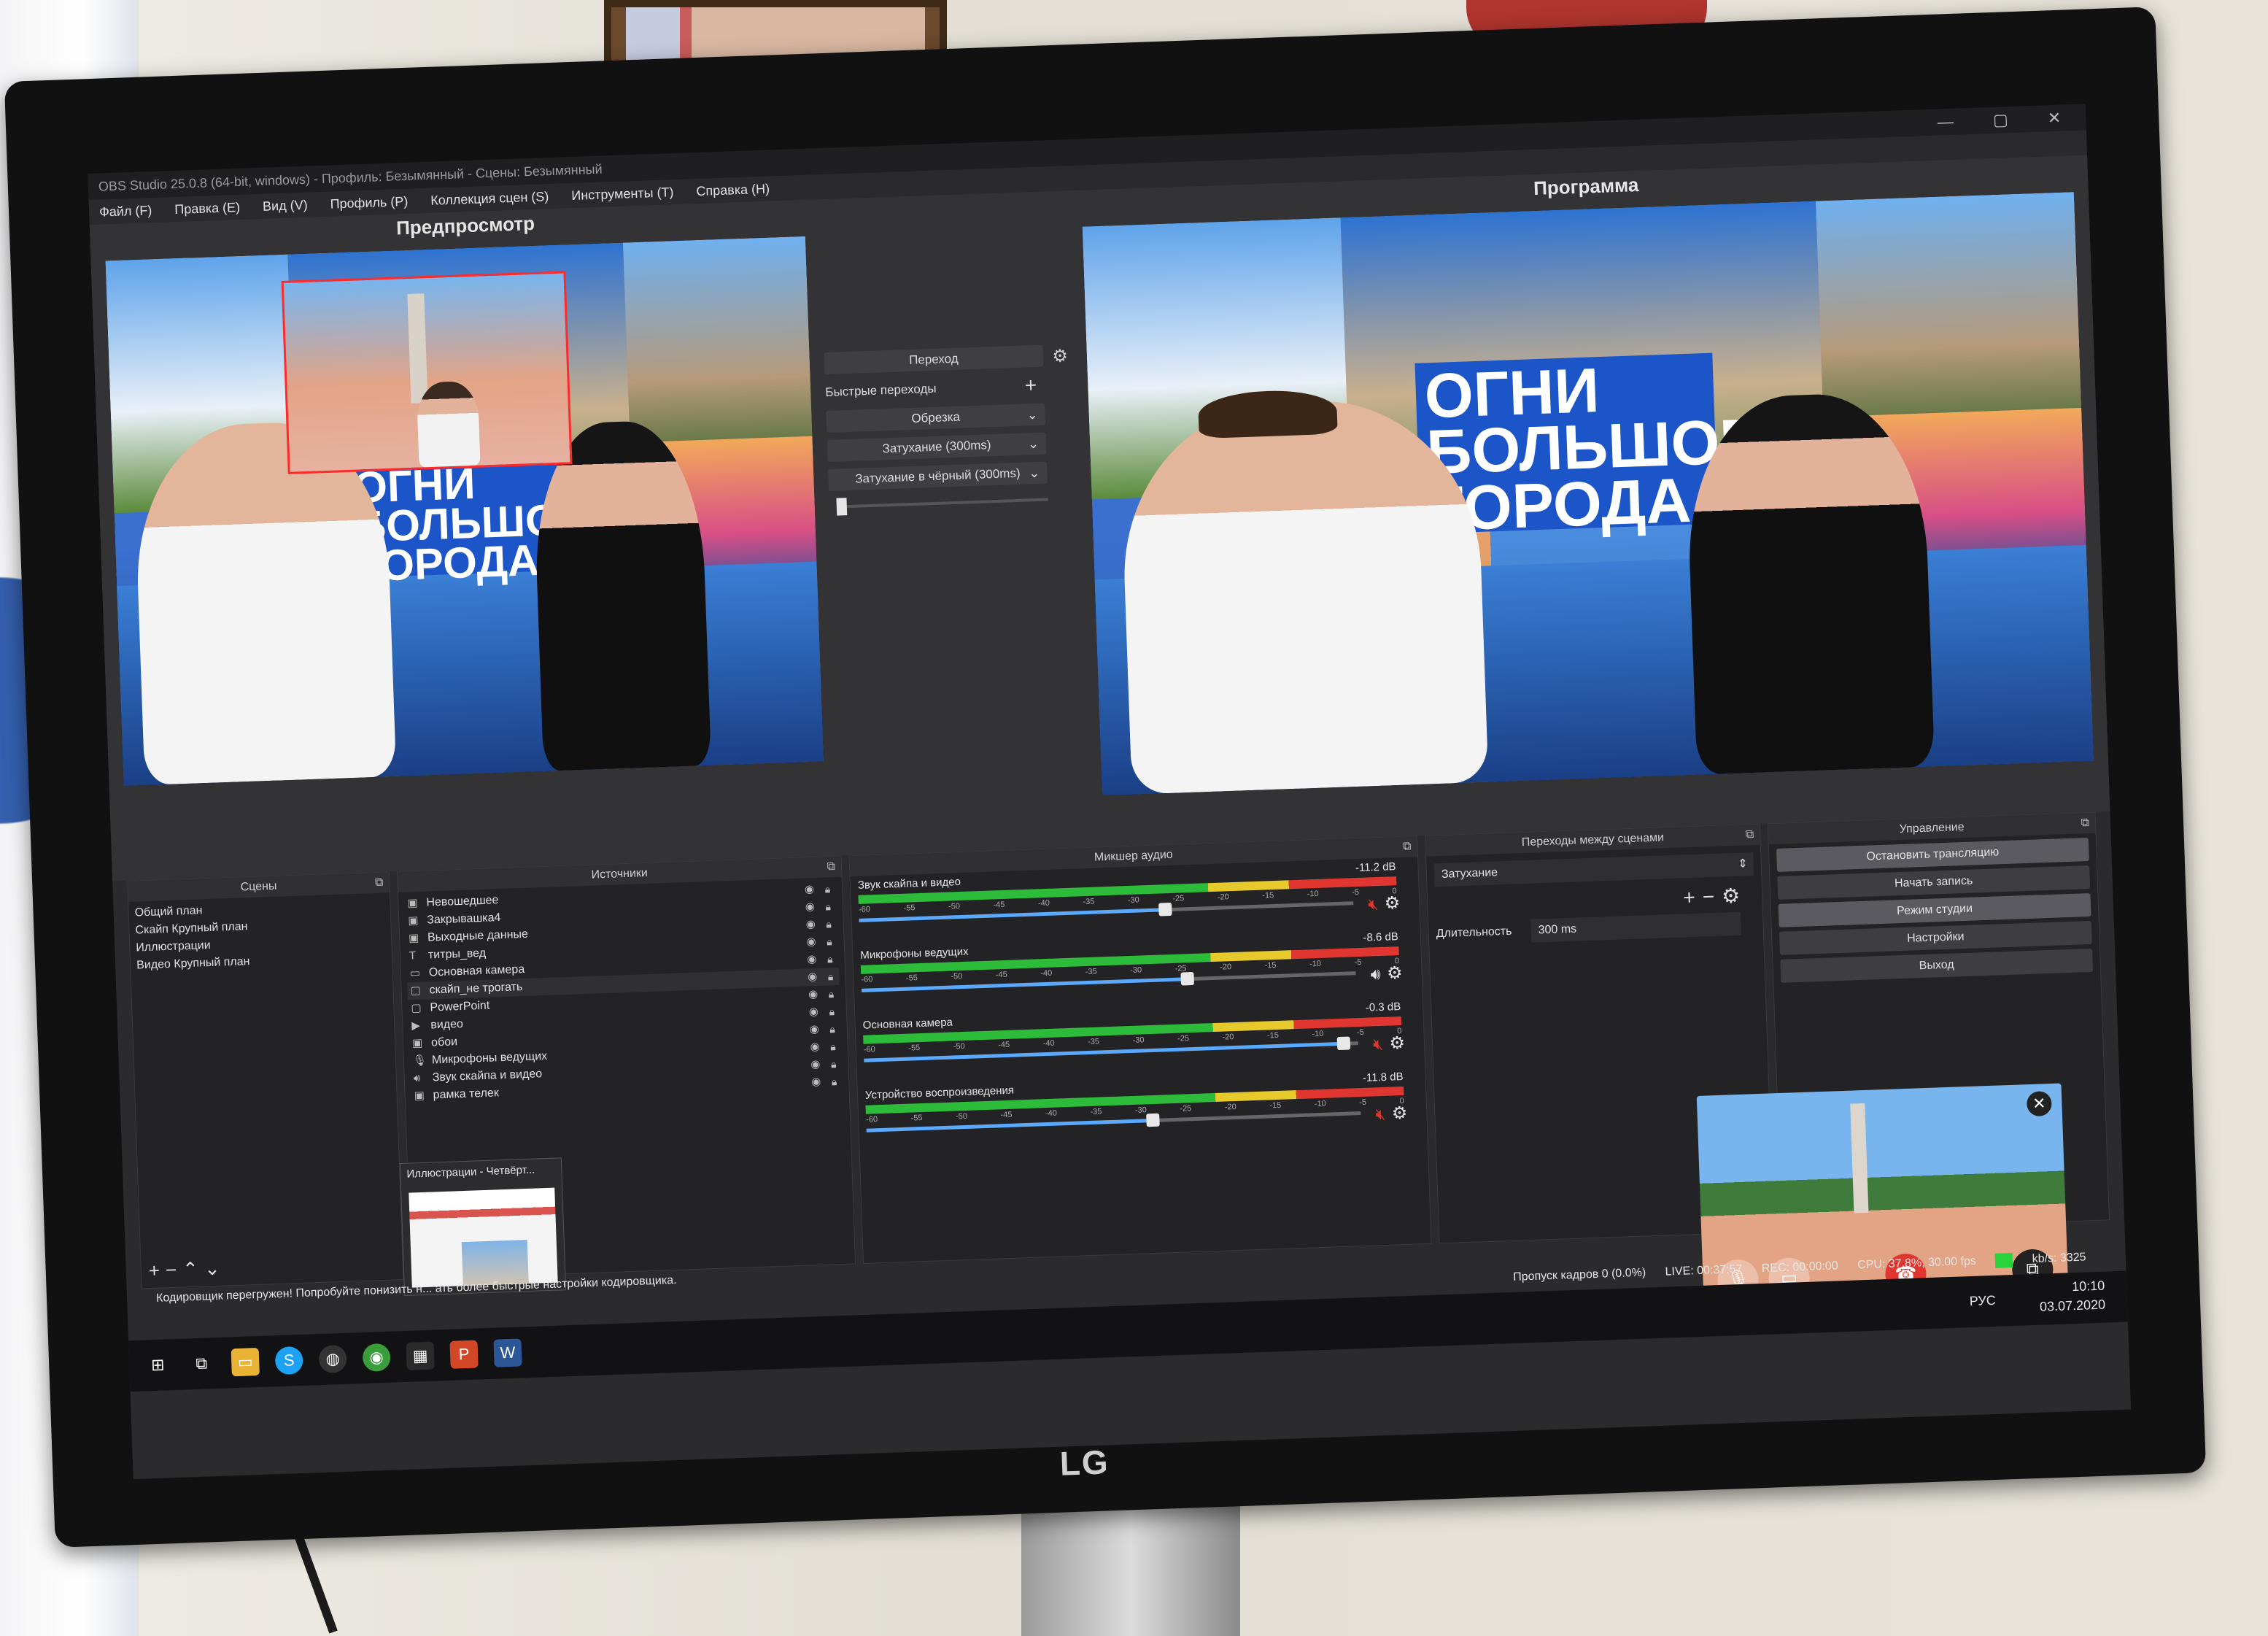  I want to click on add-scene-plus-icon: +, so click(157, 1270).